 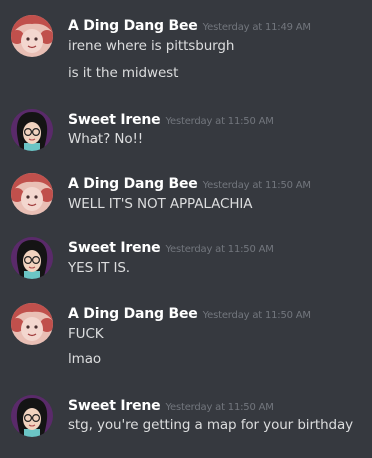 What do you see at coordinates (86, 334) in the screenshot?
I see `message-text: FUCK` at bounding box center [86, 334].